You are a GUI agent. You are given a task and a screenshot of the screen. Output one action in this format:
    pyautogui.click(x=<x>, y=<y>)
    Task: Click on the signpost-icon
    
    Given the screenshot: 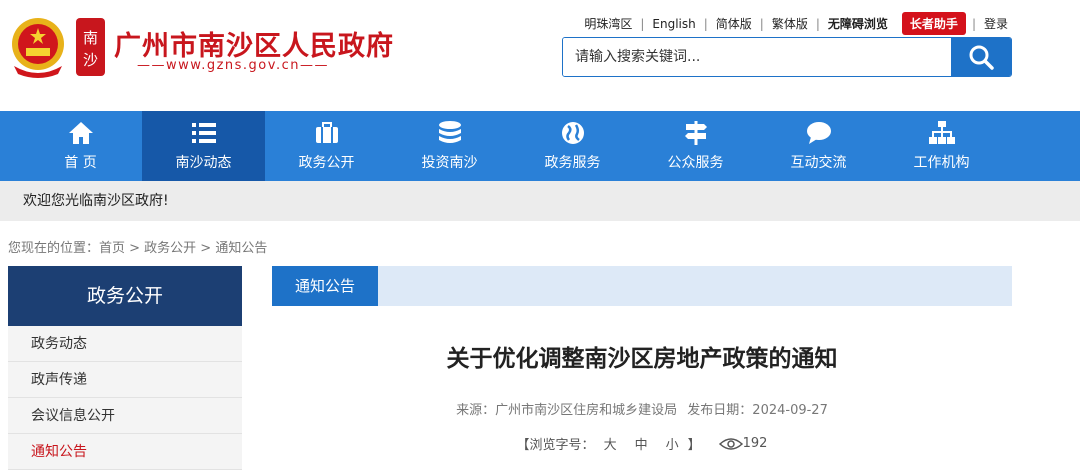 What is the action you would take?
    pyautogui.click(x=695, y=133)
    